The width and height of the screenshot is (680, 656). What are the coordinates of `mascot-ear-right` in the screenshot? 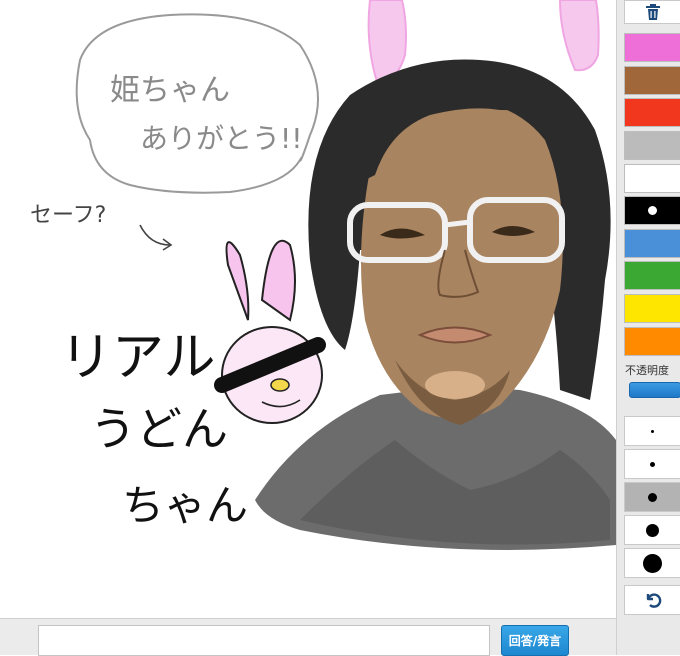 It's located at (278, 280).